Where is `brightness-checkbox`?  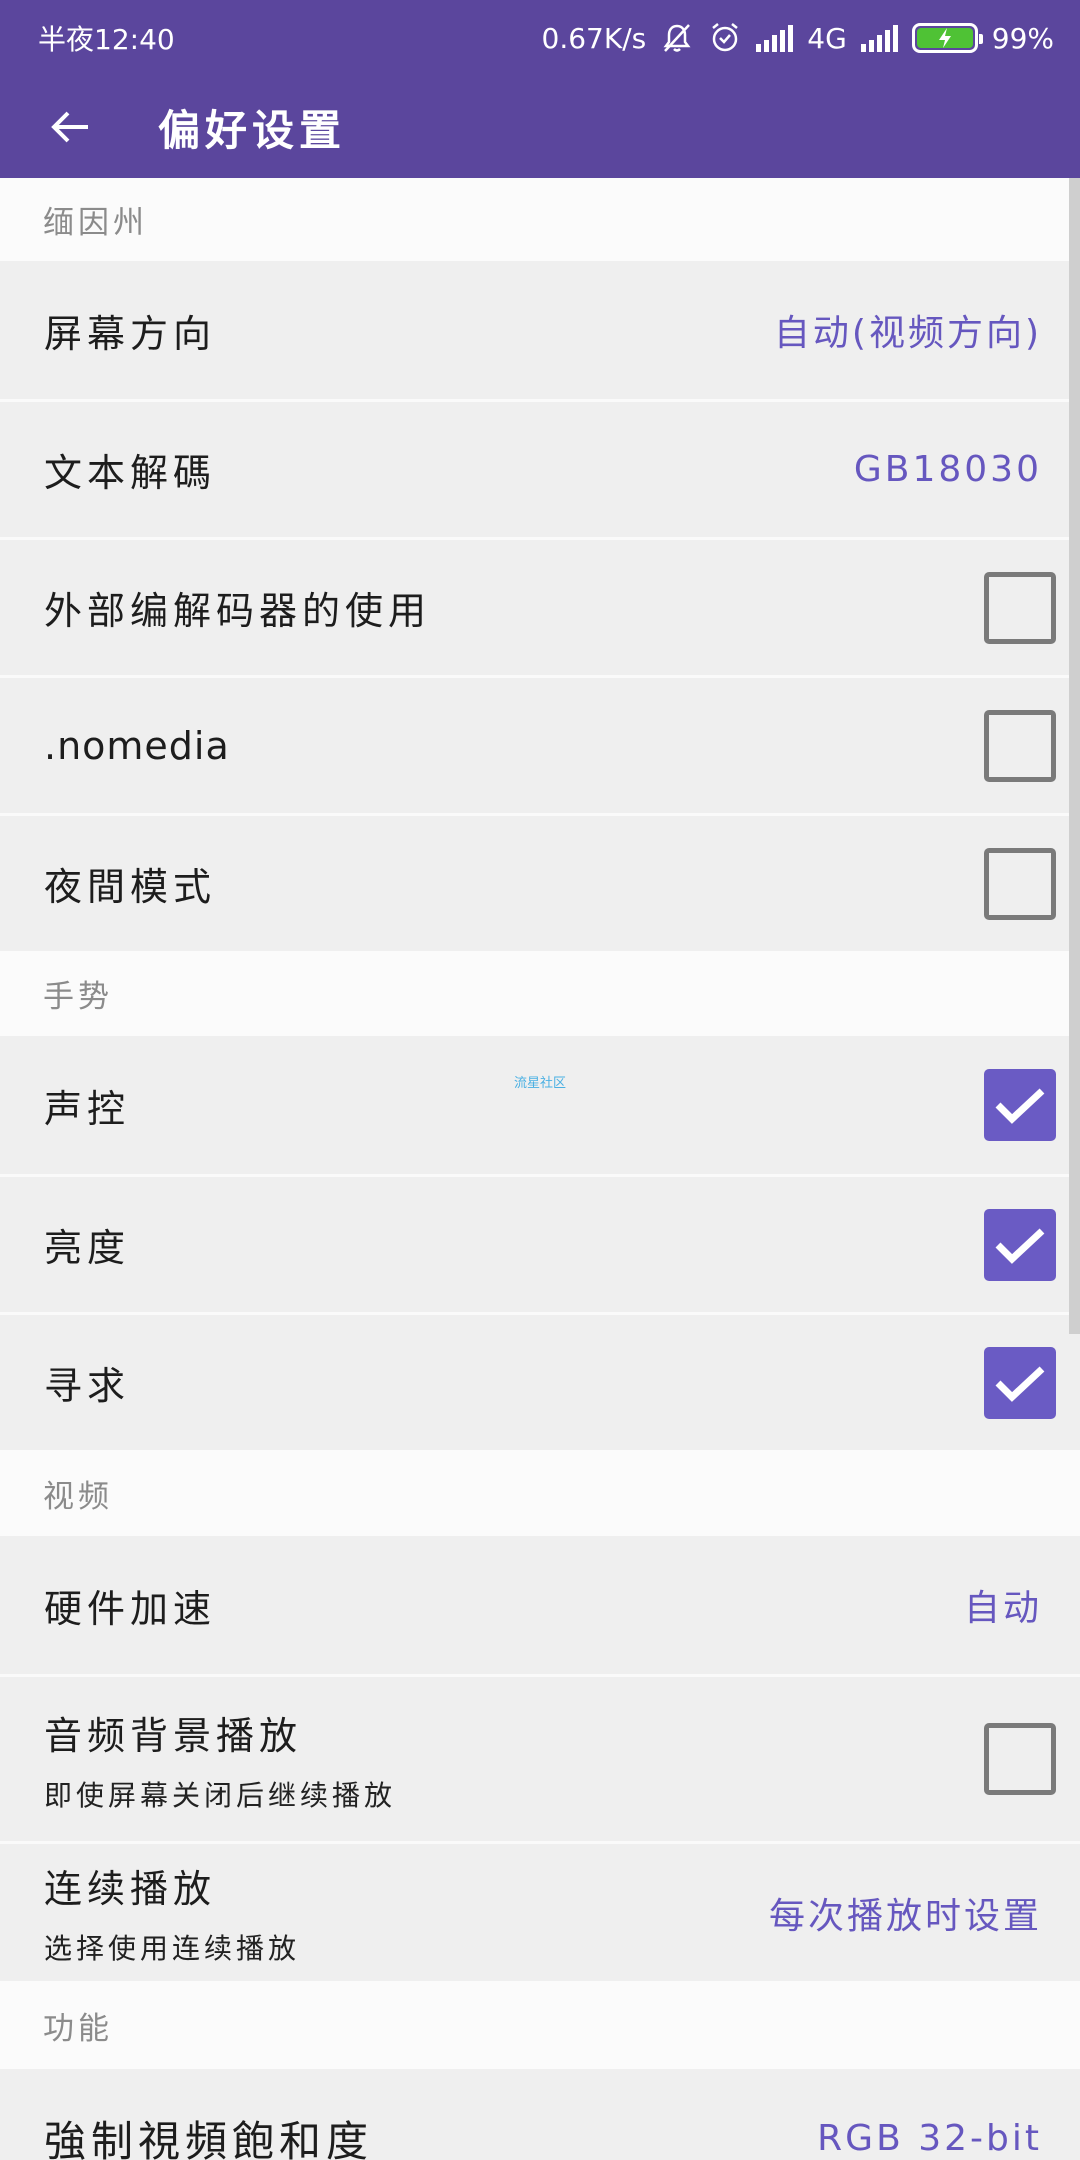
brightness-checkbox is located at coordinates (1020, 1244).